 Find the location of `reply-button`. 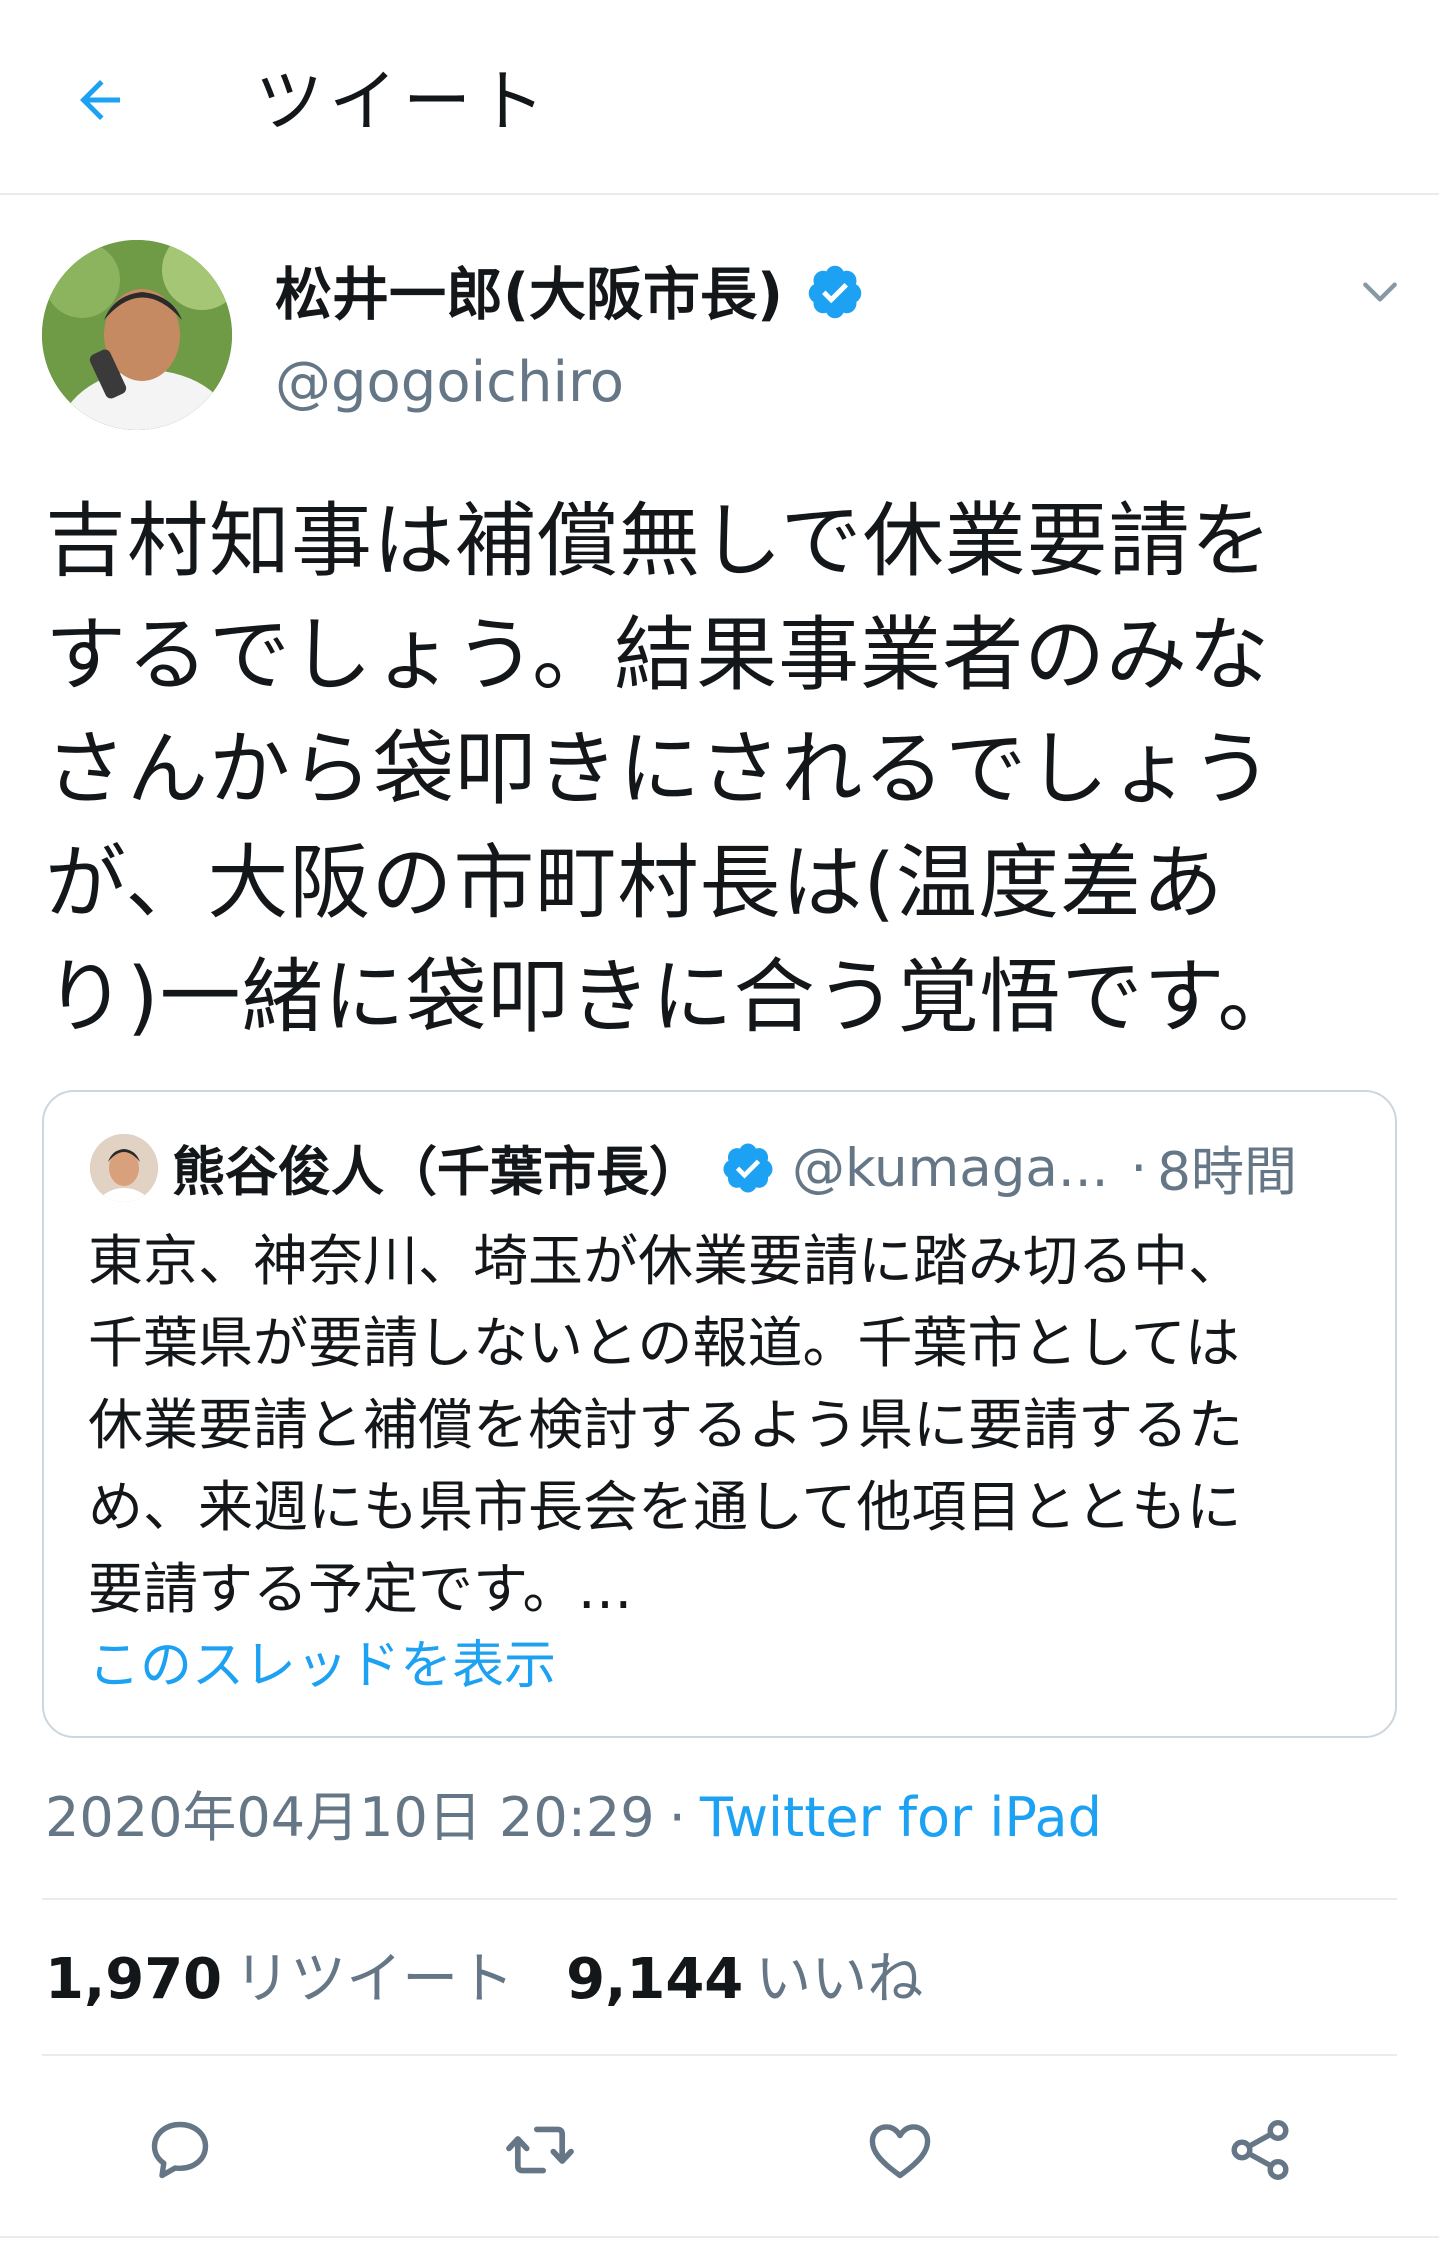

reply-button is located at coordinates (180, 2150).